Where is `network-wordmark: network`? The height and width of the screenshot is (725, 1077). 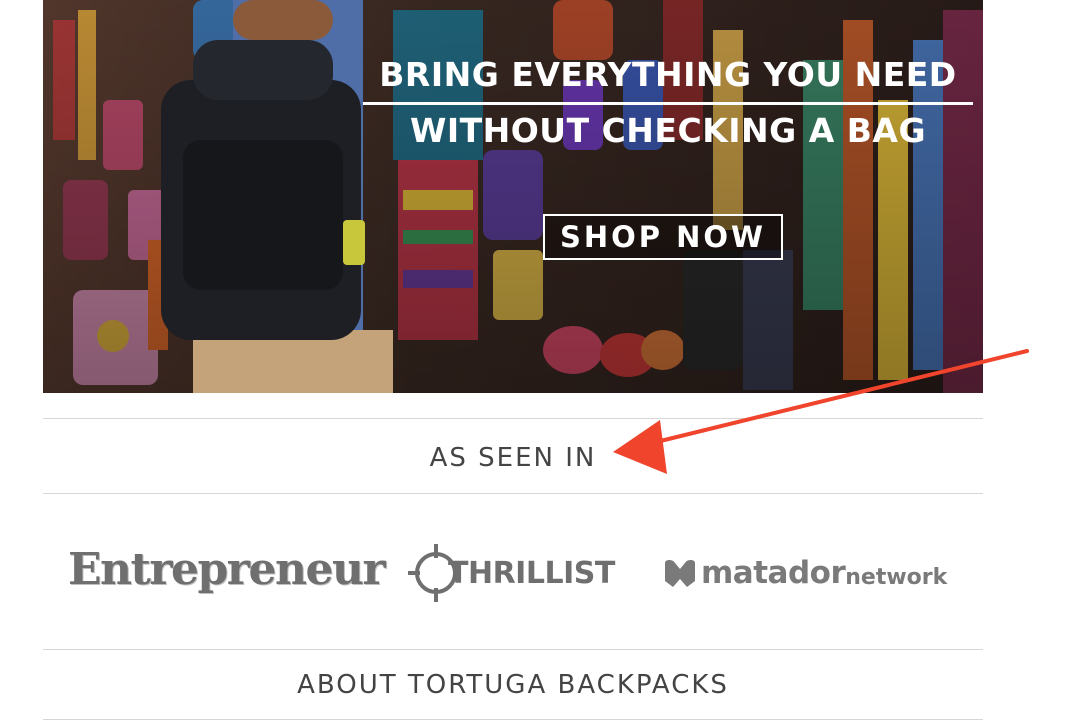
network-wordmark: network is located at coordinates (896, 577).